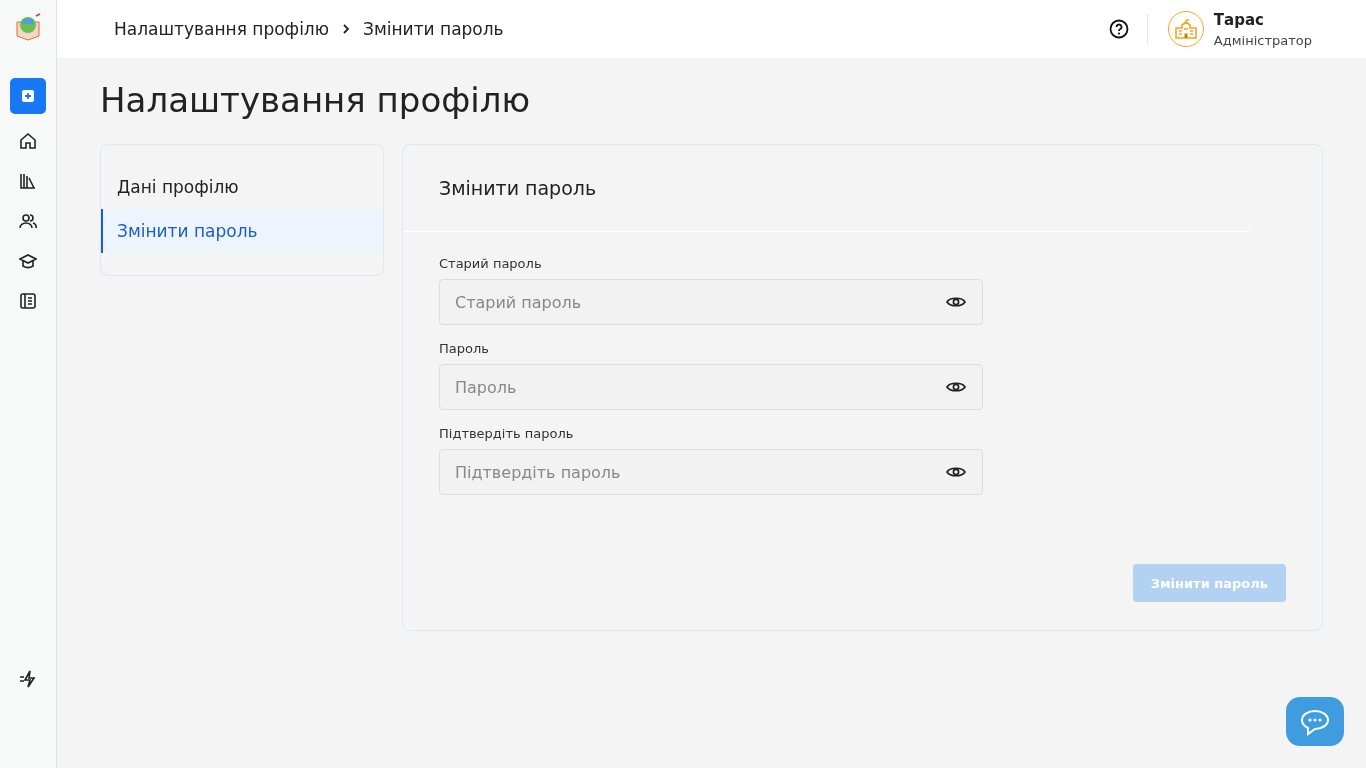 The image size is (1366, 768). Describe the element at coordinates (1262, 40) in the screenshot. I see `user-role: Адміністратор` at that location.